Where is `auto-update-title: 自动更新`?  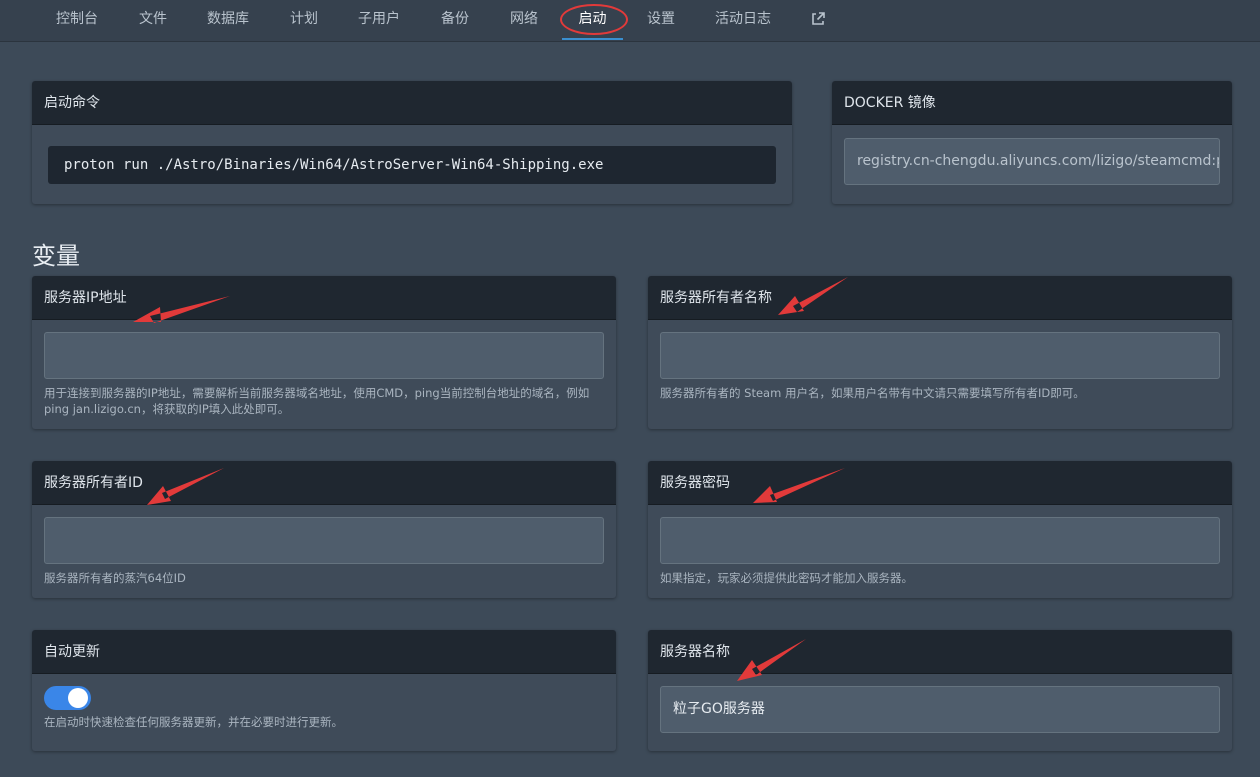 auto-update-title: 自动更新 is located at coordinates (324, 652).